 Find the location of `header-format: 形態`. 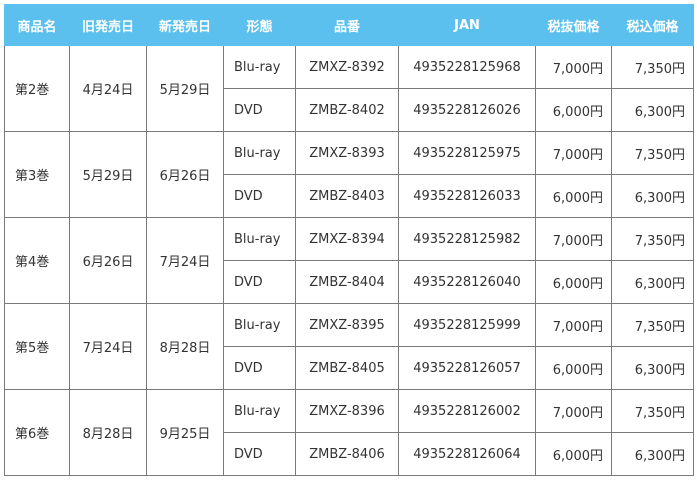

header-format: 形態 is located at coordinates (259, 25).